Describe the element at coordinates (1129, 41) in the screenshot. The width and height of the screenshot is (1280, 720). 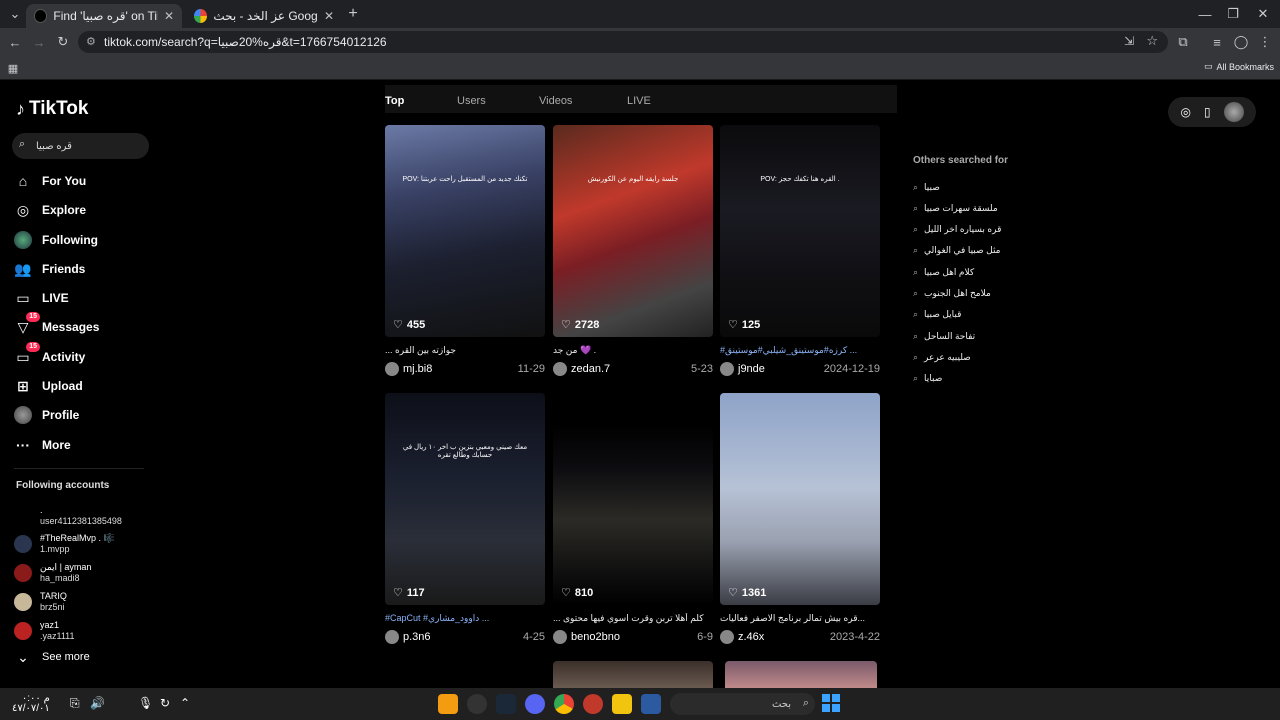
I see `install-icon: ⇲` at that location.